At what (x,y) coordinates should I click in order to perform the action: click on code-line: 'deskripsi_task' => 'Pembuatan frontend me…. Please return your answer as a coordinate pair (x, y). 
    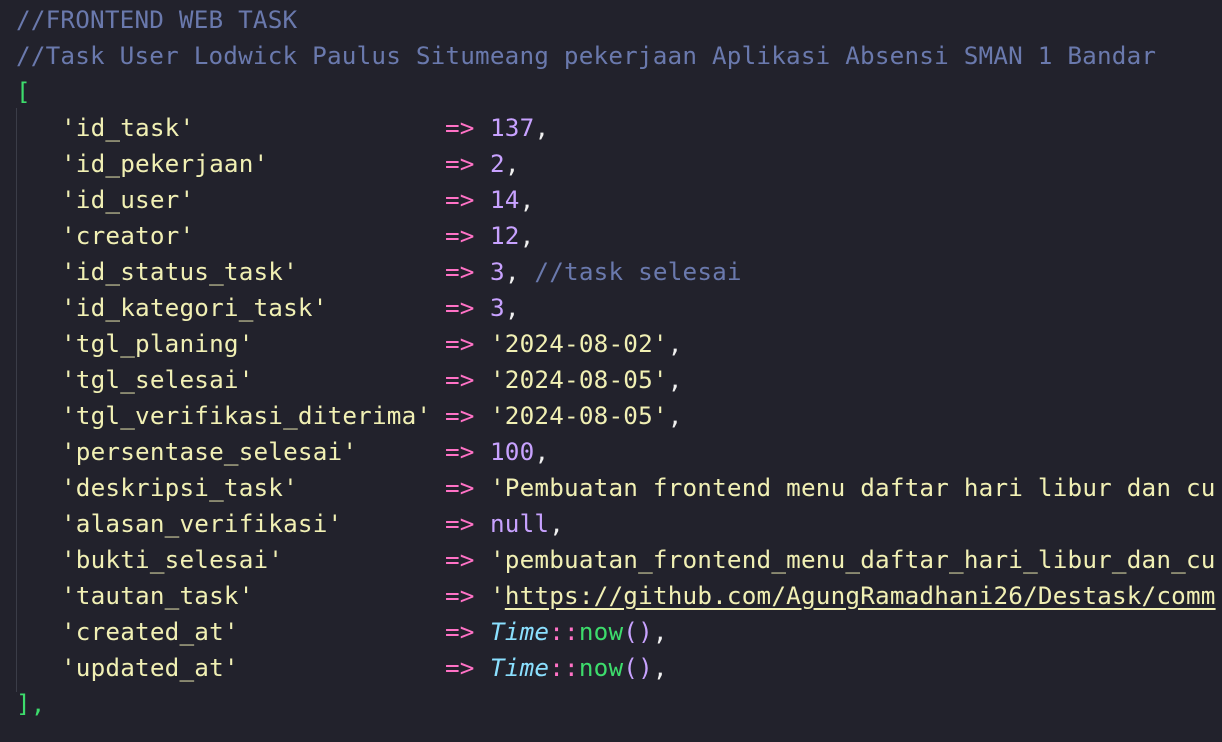
    Looking at the image, I should click on (611, 488).